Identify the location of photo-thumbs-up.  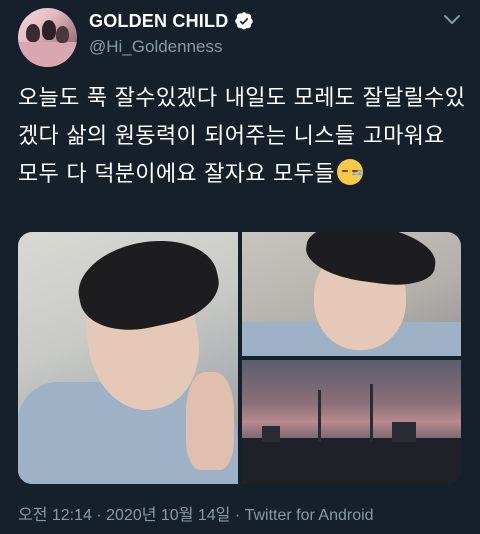
(210, 421).